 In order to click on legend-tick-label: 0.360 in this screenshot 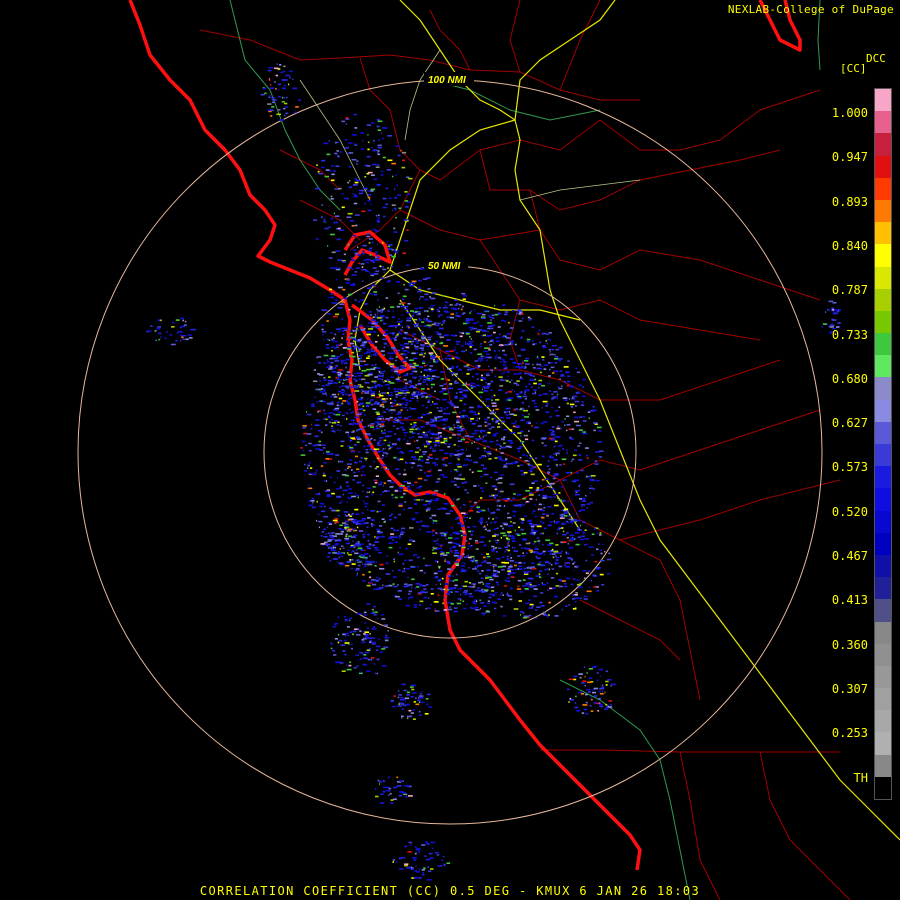, I will do `click(849, 644)`.